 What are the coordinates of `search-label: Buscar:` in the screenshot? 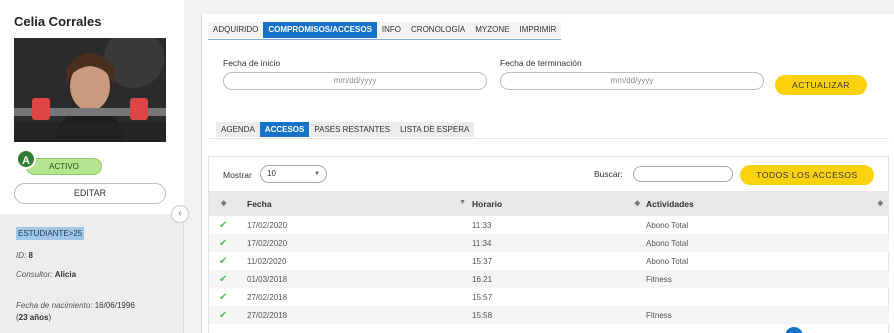 It's located at (608, 174).